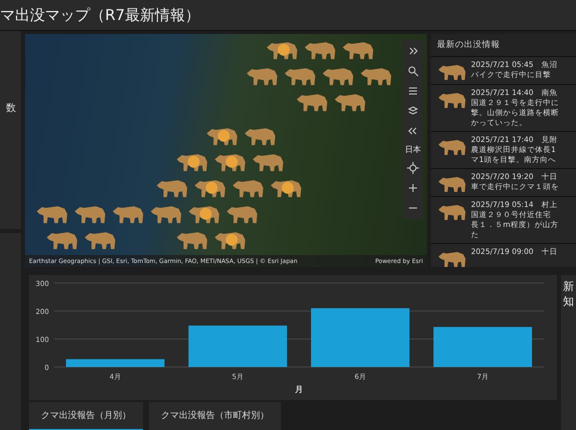 This screenshot has width=576, height=430. I want to click on panel-heading: 新, so click(568, 286).